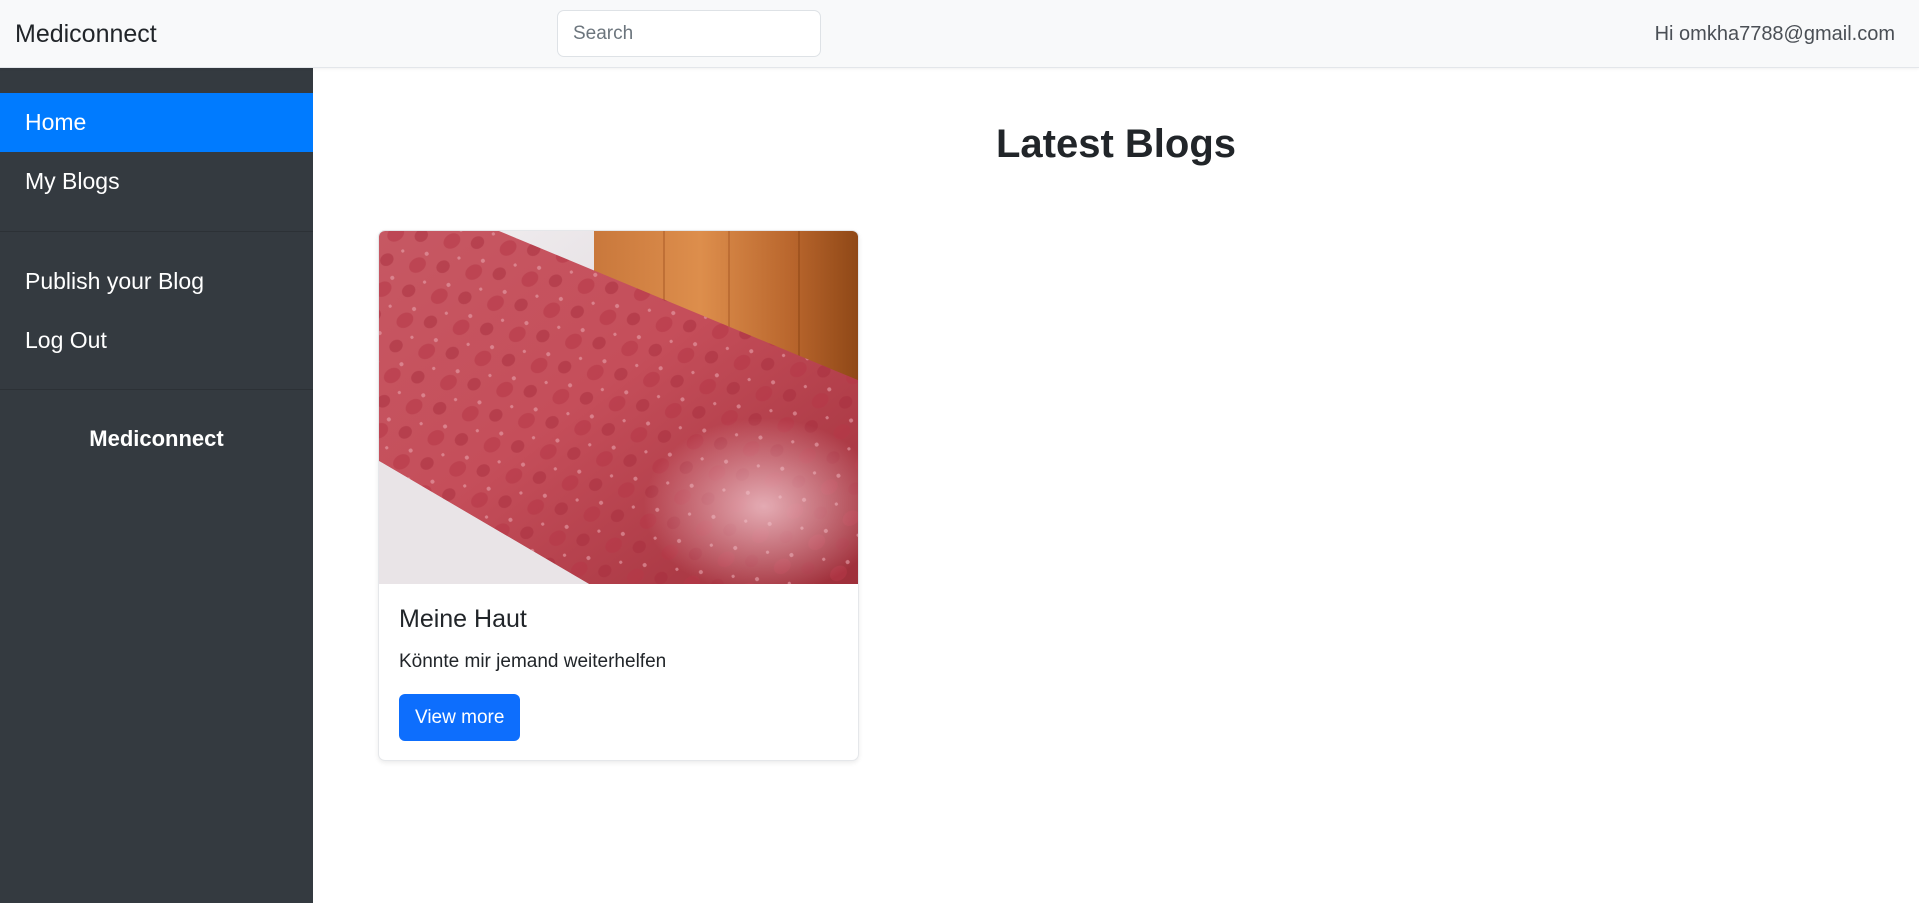  What do you see at coordinates (156, 438) in the screenshot?
I see `sidebar-footer-brand: Mediconnect` at bounding box center [156, 438].